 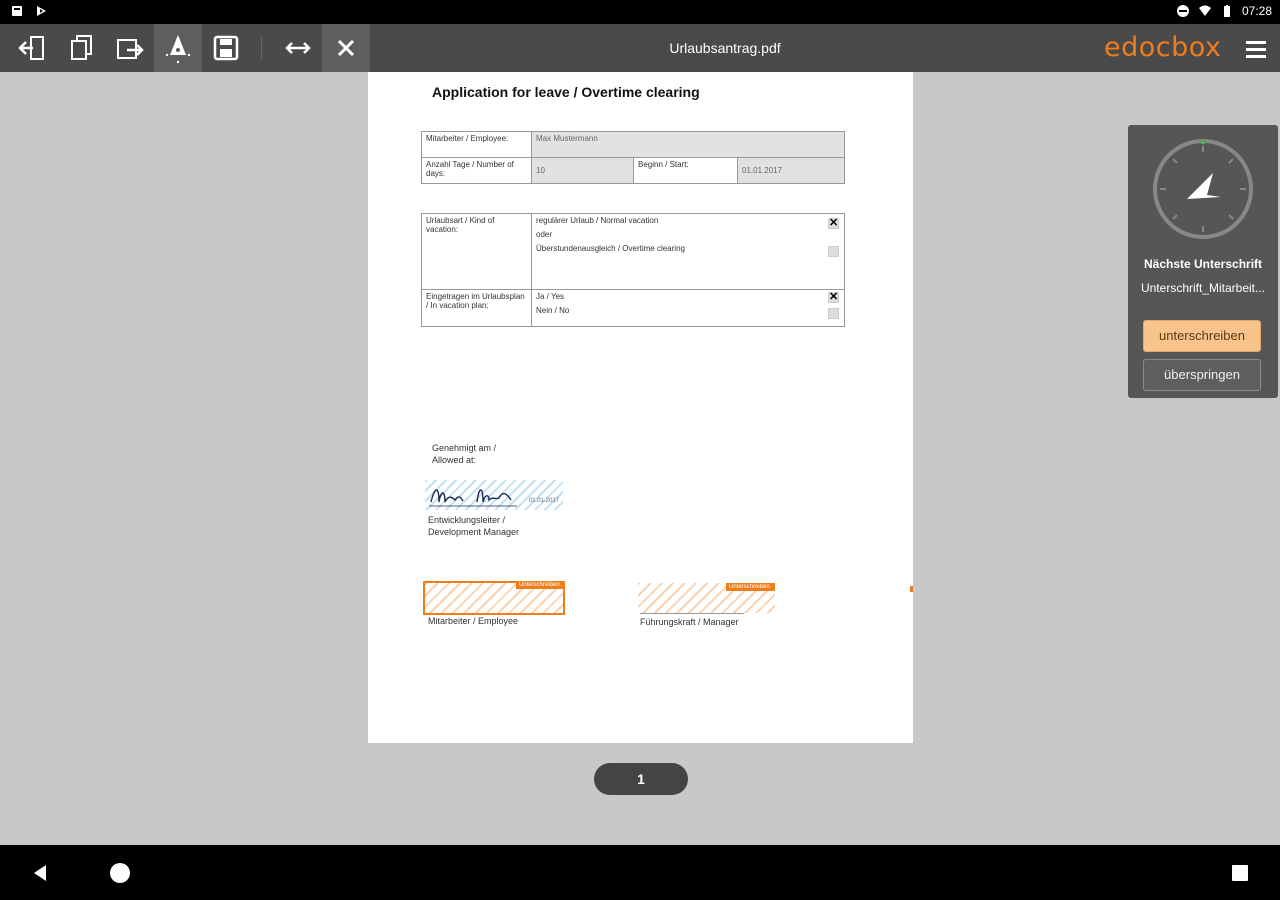 What do you see at coordinates (474, 526) in the screenshot?
I see `dev-manager-label: Entwicklungsleiter / Development Manager` at bounding box center [474, 526].